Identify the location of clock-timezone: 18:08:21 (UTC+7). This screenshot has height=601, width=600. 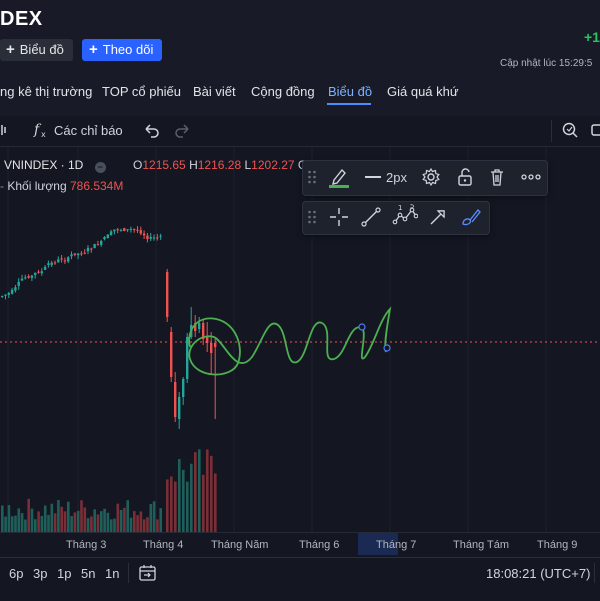
(538, 573).